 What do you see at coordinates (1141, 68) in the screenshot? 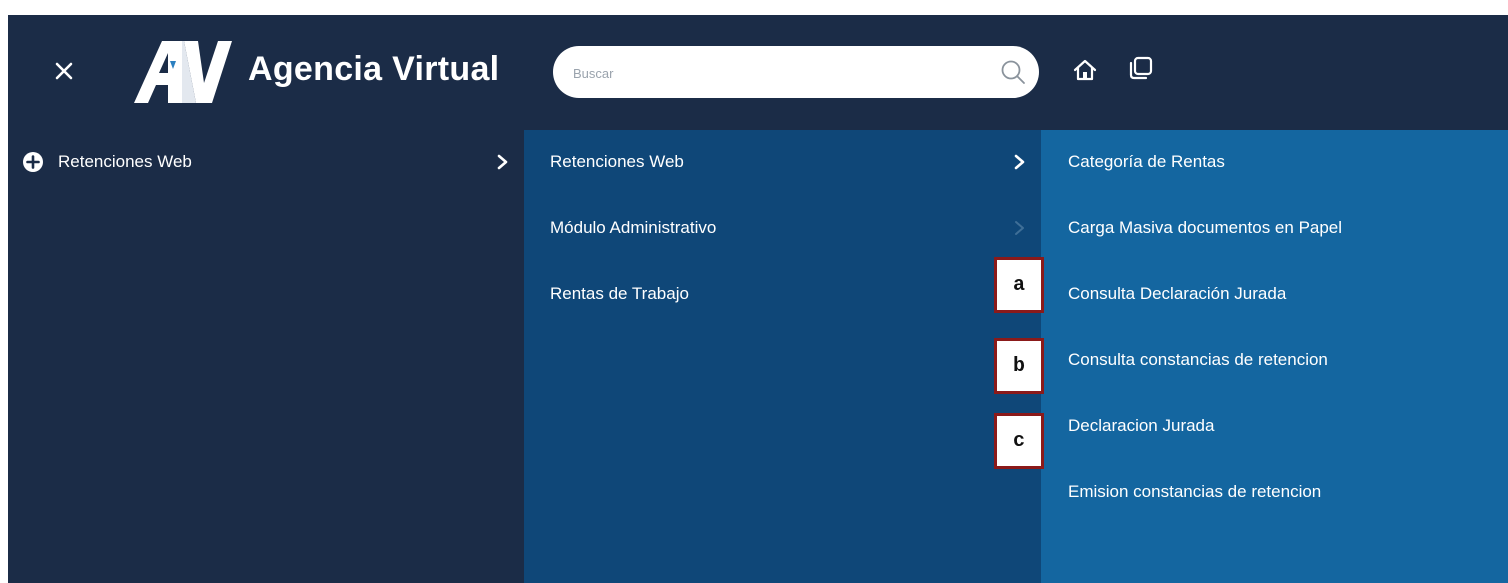
I see `windows-icon` at bounding box center [1141, 68].